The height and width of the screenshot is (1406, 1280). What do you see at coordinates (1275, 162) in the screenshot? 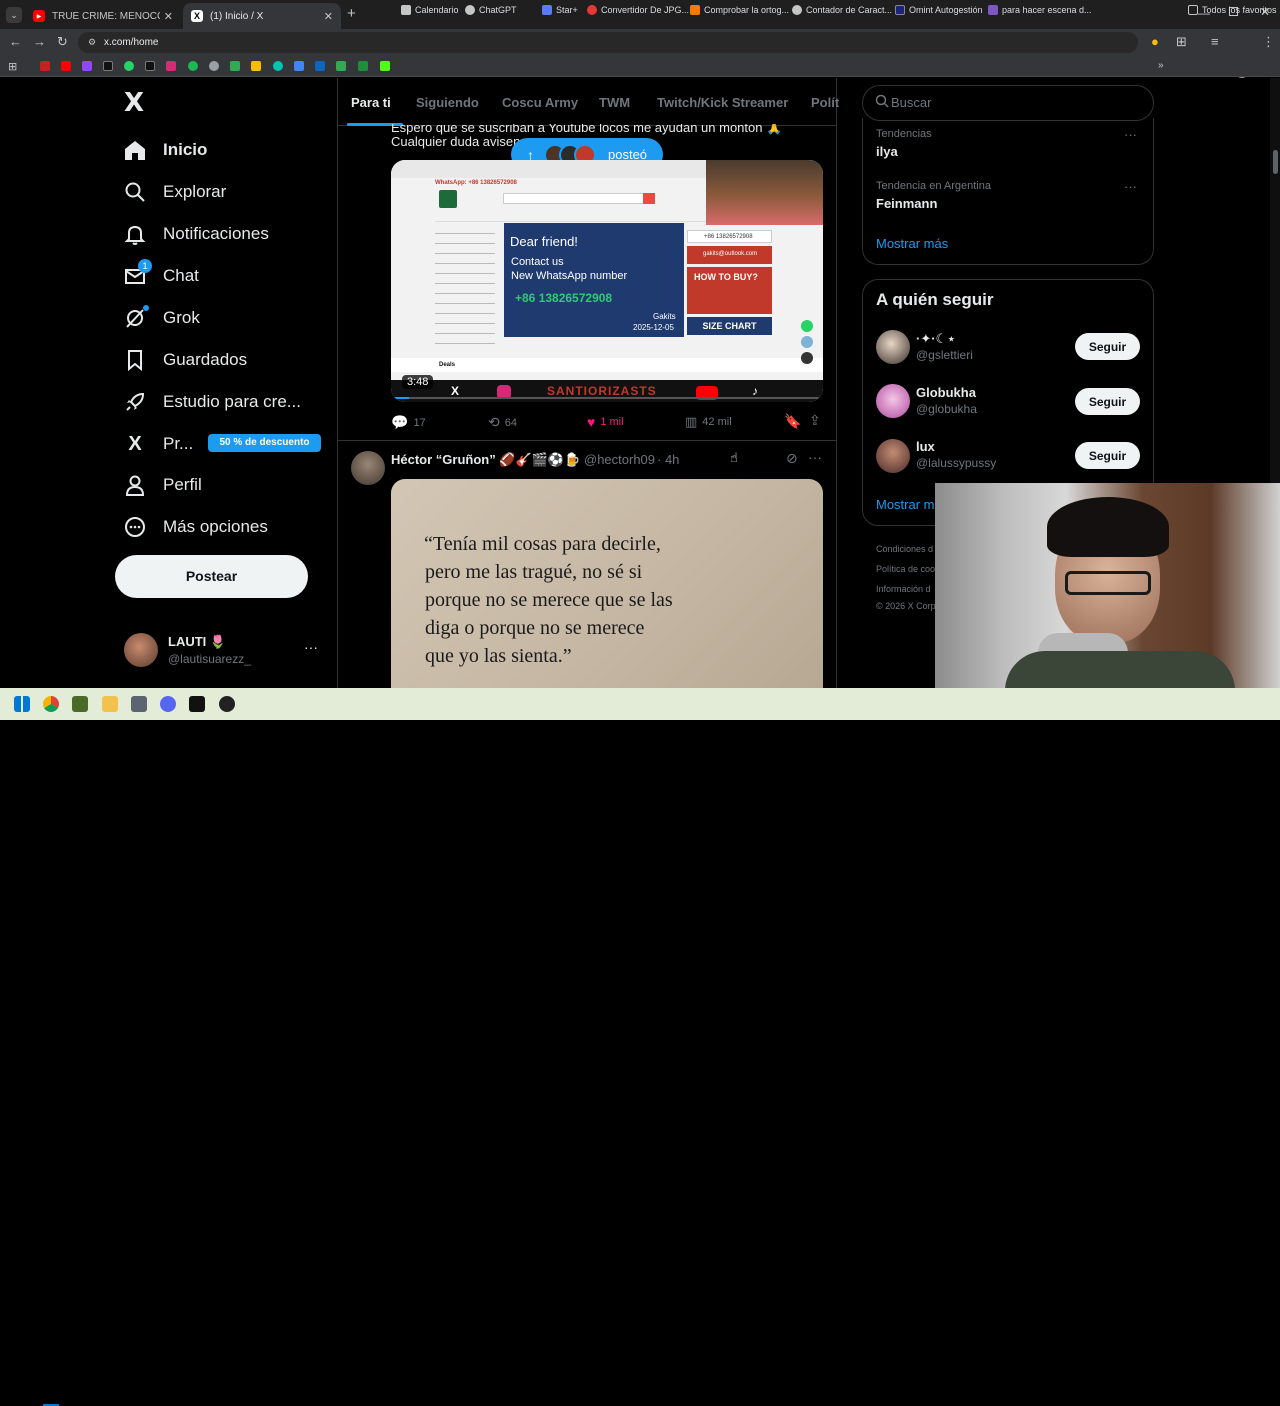
I see `page-scrollbar-thumb` at bounding box center [1275, 162].